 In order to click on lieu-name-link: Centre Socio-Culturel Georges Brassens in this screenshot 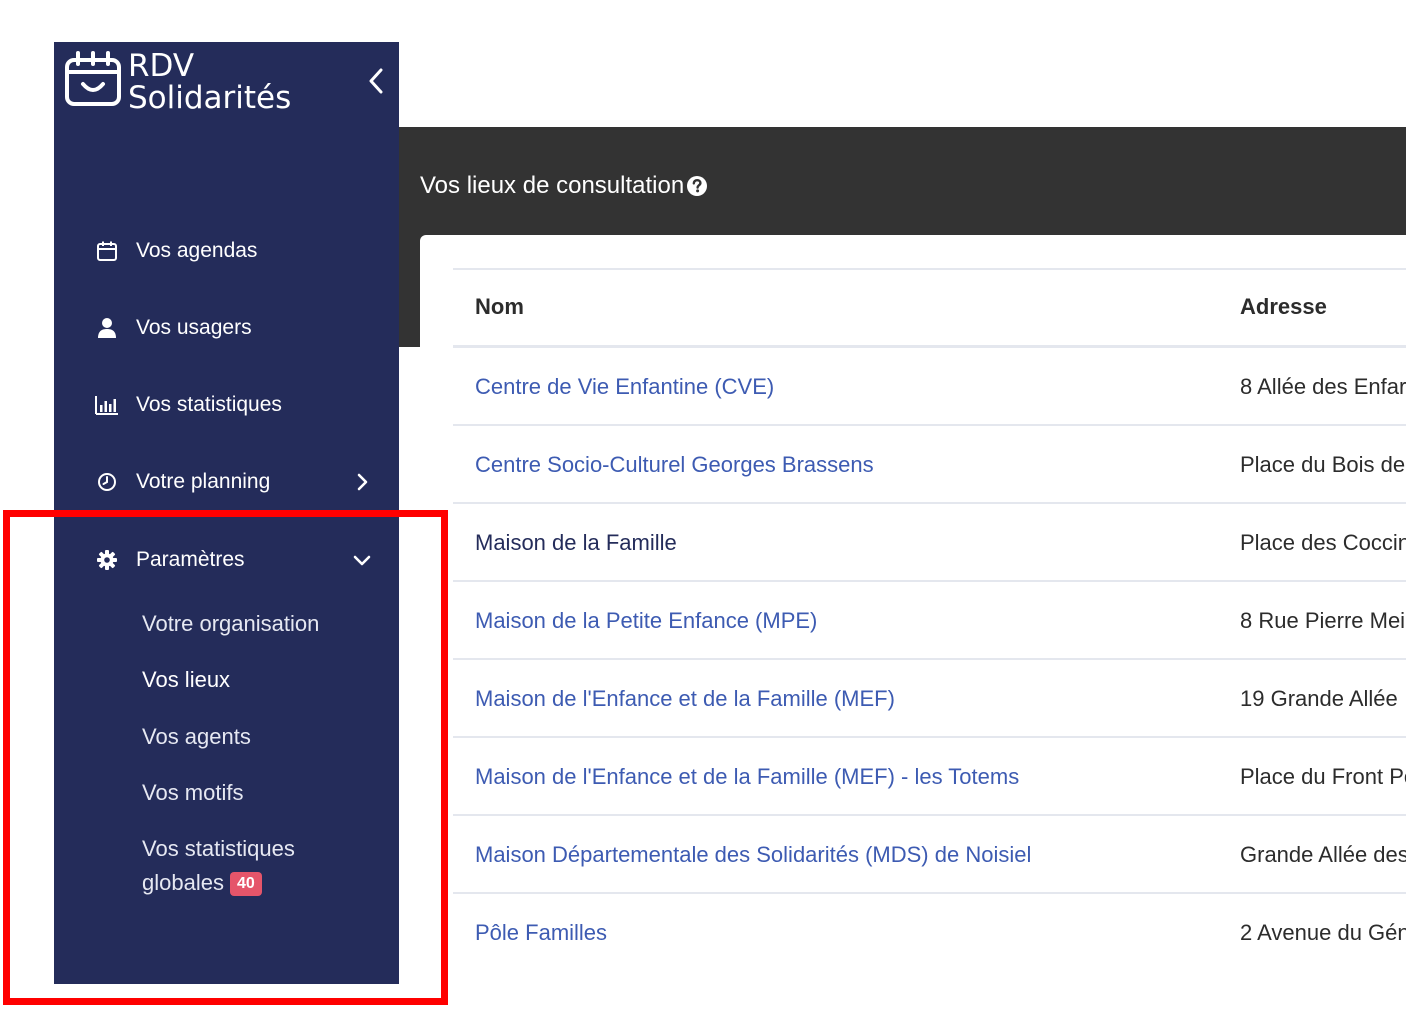, I will do `click(674, 465)`.